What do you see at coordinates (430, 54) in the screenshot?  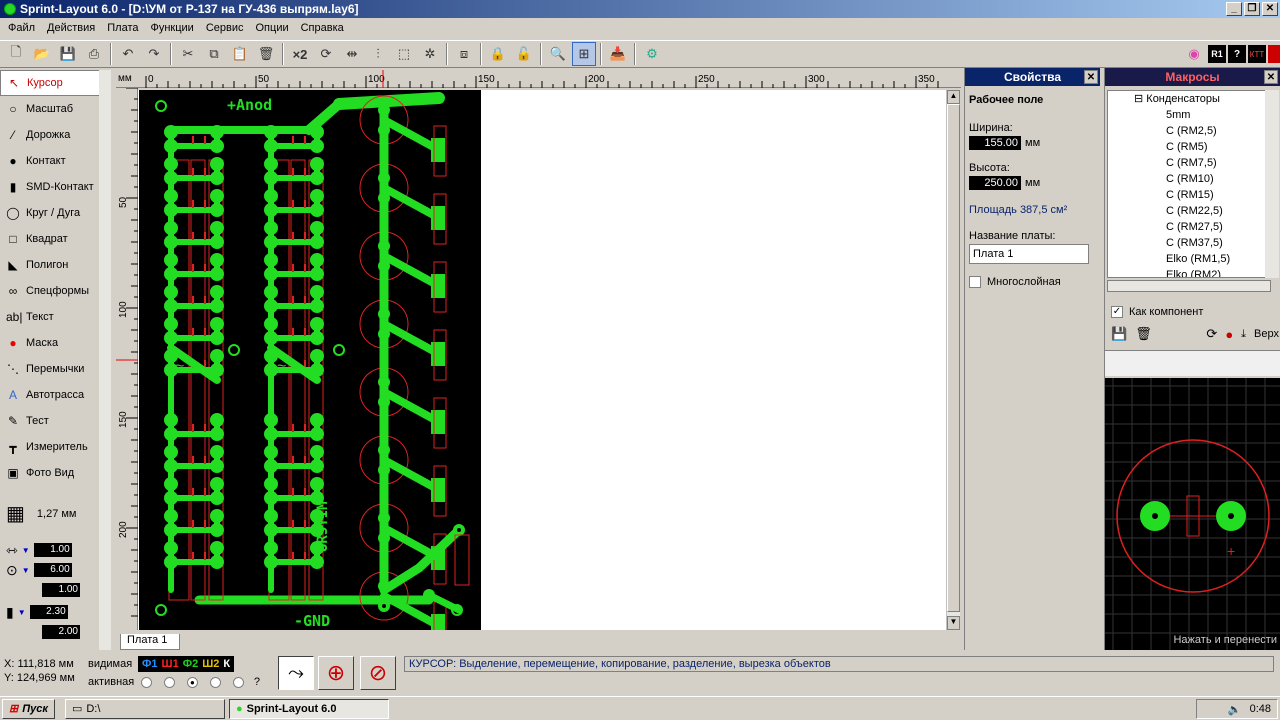 I see `ungroup-icon: ✲` at bounding box center [430, 54].